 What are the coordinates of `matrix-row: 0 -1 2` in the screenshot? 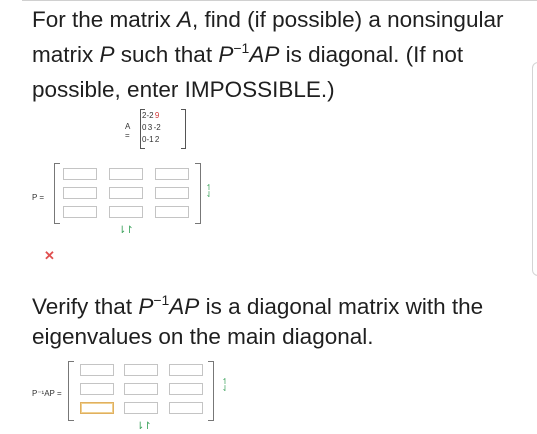 It's located at (151, 139).